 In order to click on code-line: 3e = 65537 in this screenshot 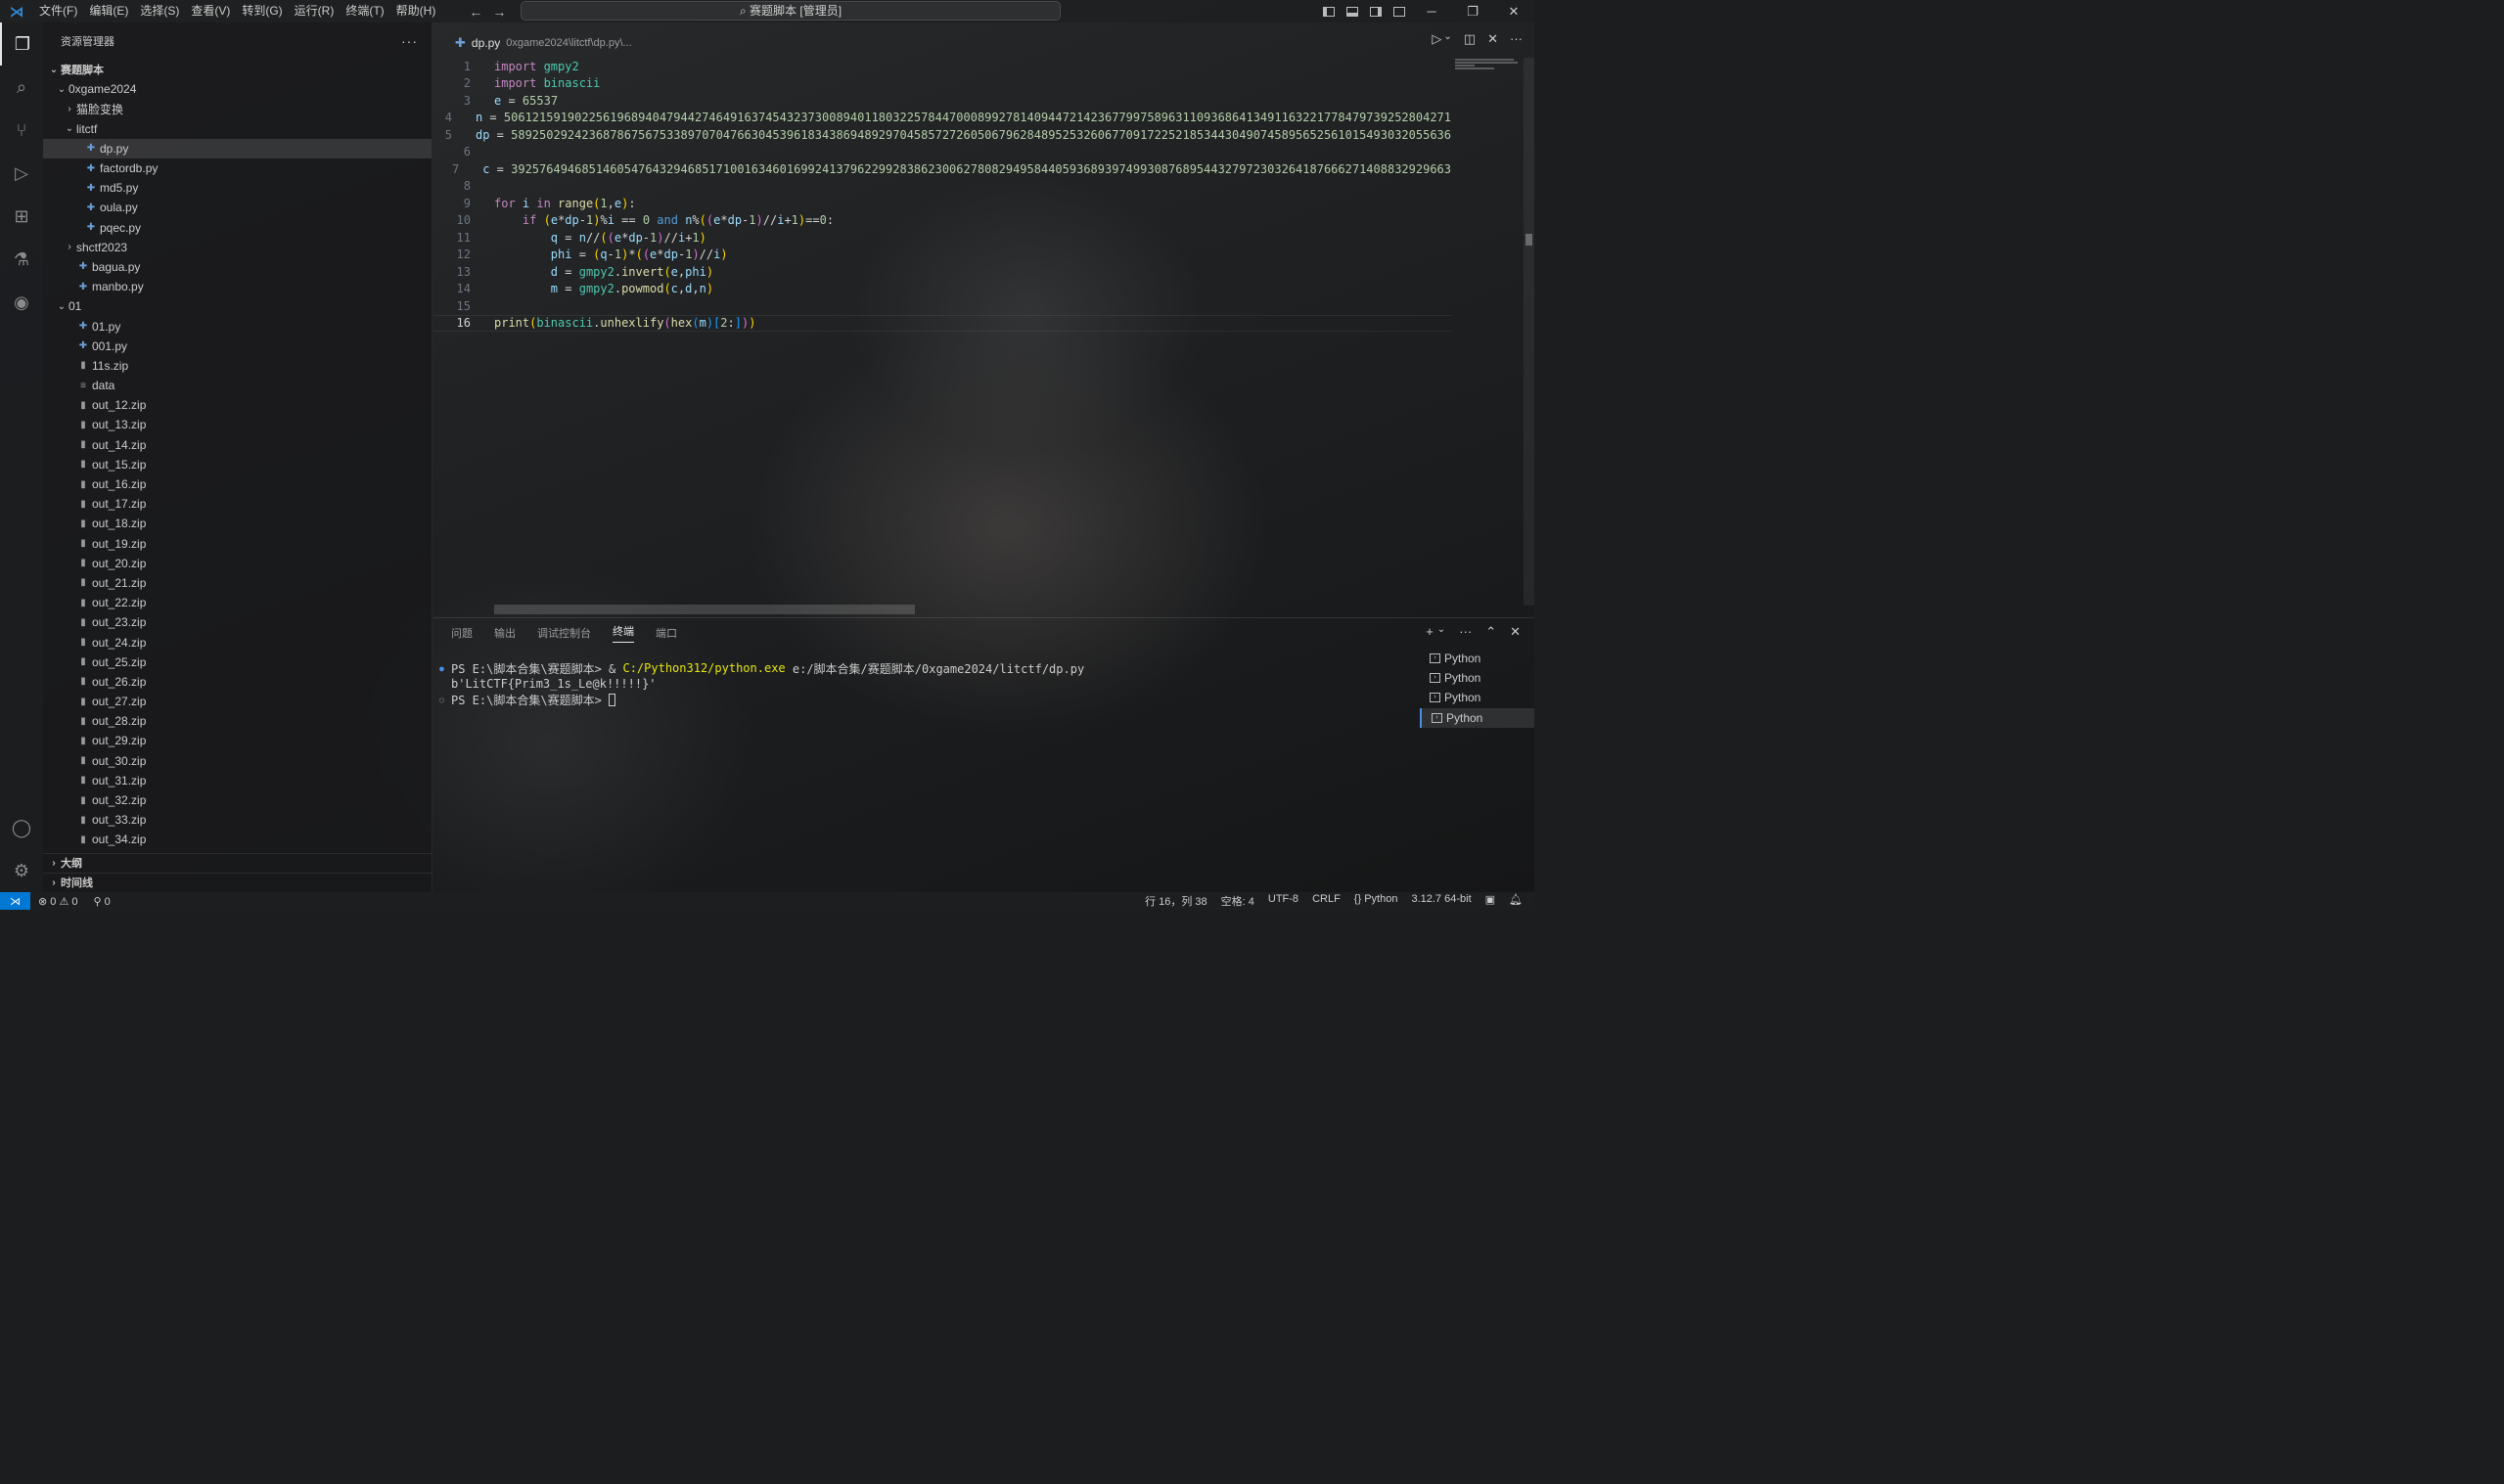, I will do `click(942, 101)`.